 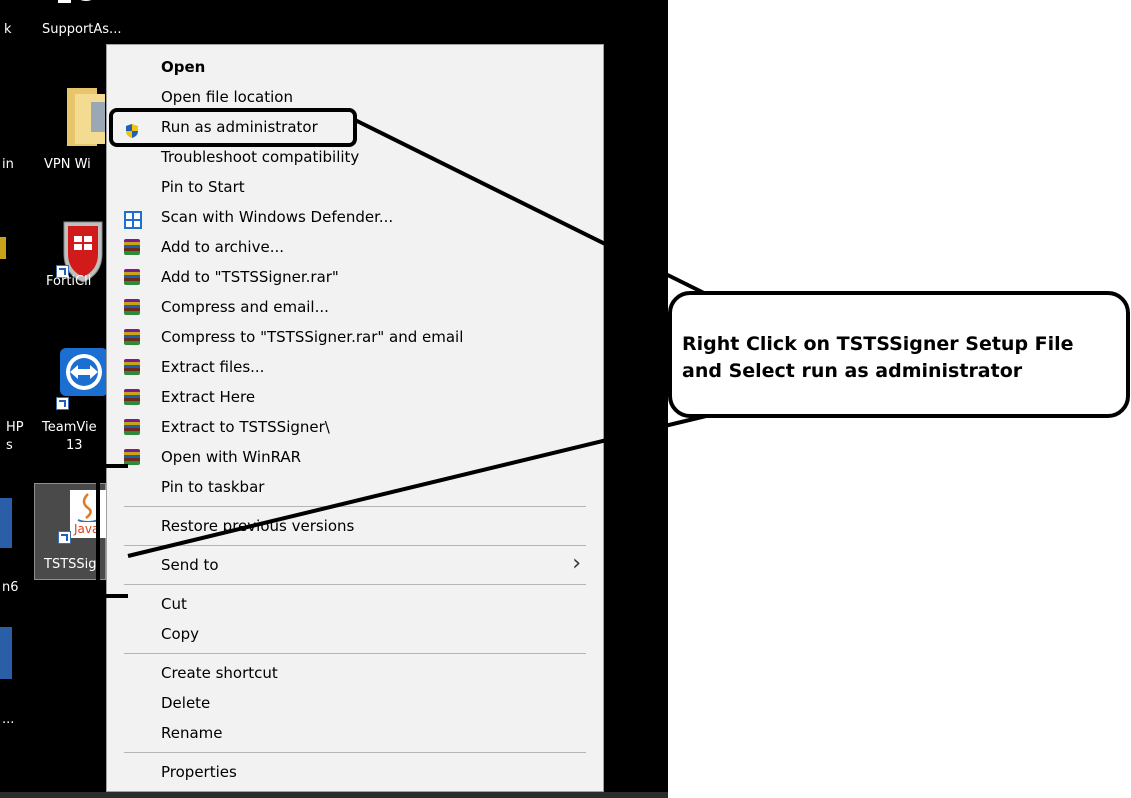 I want to click on menu-item-copy: Copy, so click(x=355, y=634).